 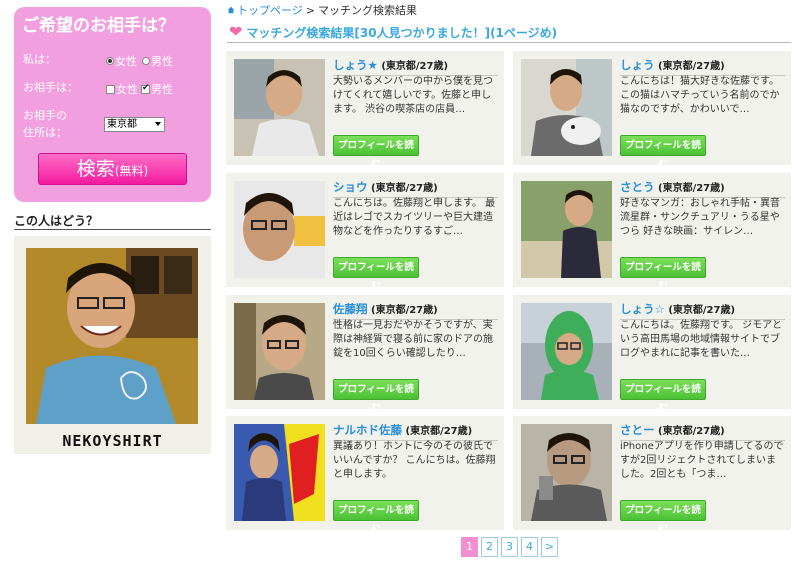 What do you see at coordinates (642, 309) in the screenshot?
I see `profile-name: しょう☆` at bounding box center [642, 309].